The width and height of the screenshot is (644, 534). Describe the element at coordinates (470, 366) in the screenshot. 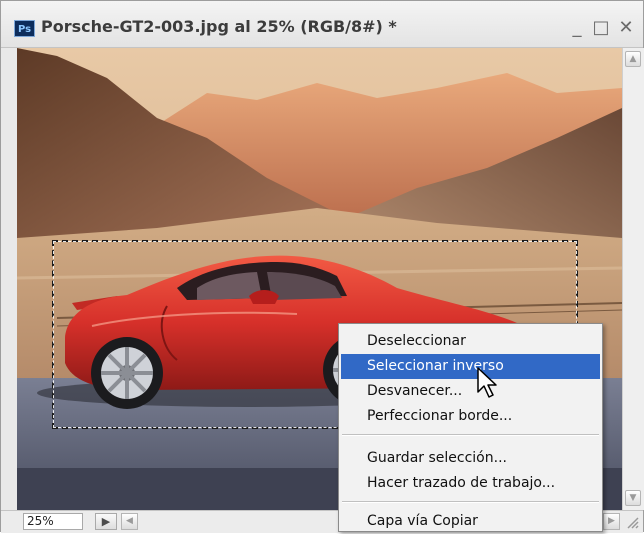

I see `menu-item-seleccionar-inverso: Seleccionar inverso` at that location.